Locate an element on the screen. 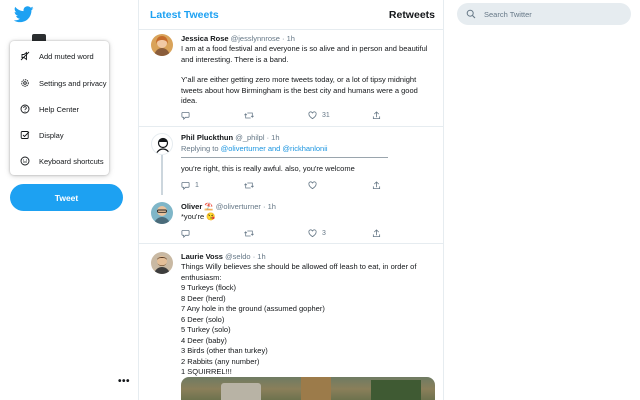 The width and height of the screenshot is (640, 400). tweet-actions: 31 is located at coordinates (308, 116).